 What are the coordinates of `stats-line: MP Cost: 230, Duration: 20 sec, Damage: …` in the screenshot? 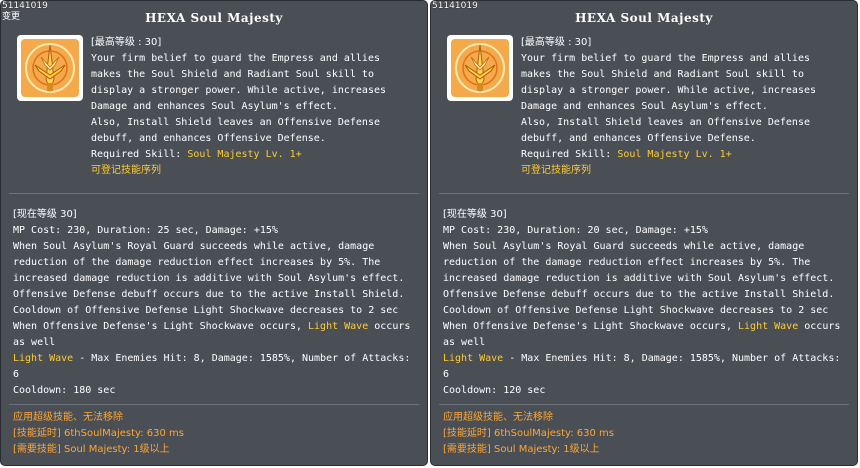 It's located at (575, 230).